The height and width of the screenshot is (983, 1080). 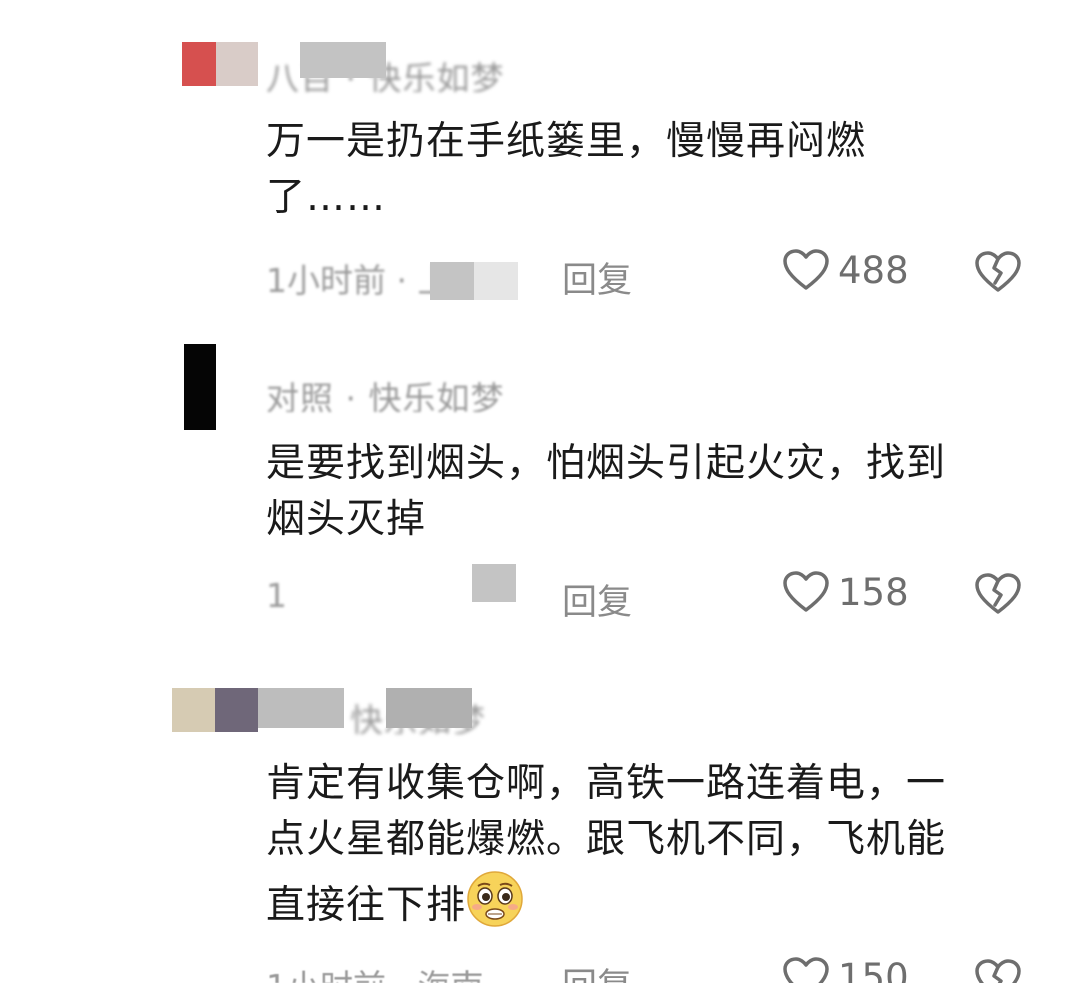 I want to click on comment-text-line: 肯定有收集仓啊，高铁一路连着电，一, so click(x=606, y=783).